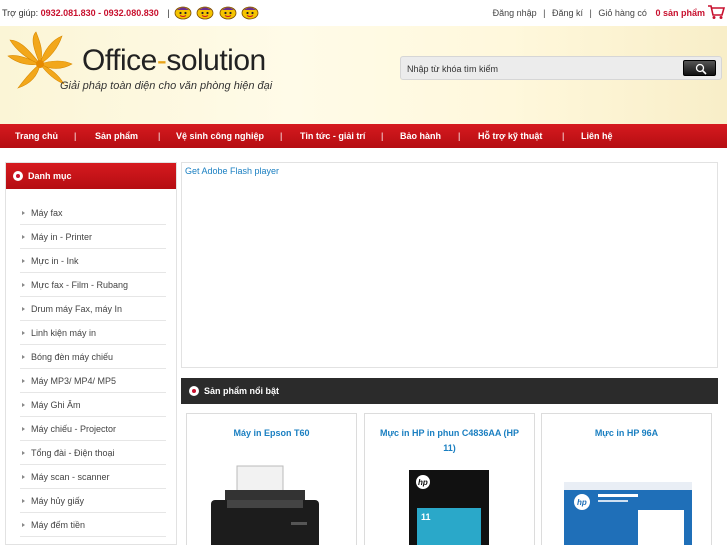  Describe the element at coordinates (93, 381) in the screenshot. I see `category-item: Máy MP3/ MP4/ MP5` at that location.